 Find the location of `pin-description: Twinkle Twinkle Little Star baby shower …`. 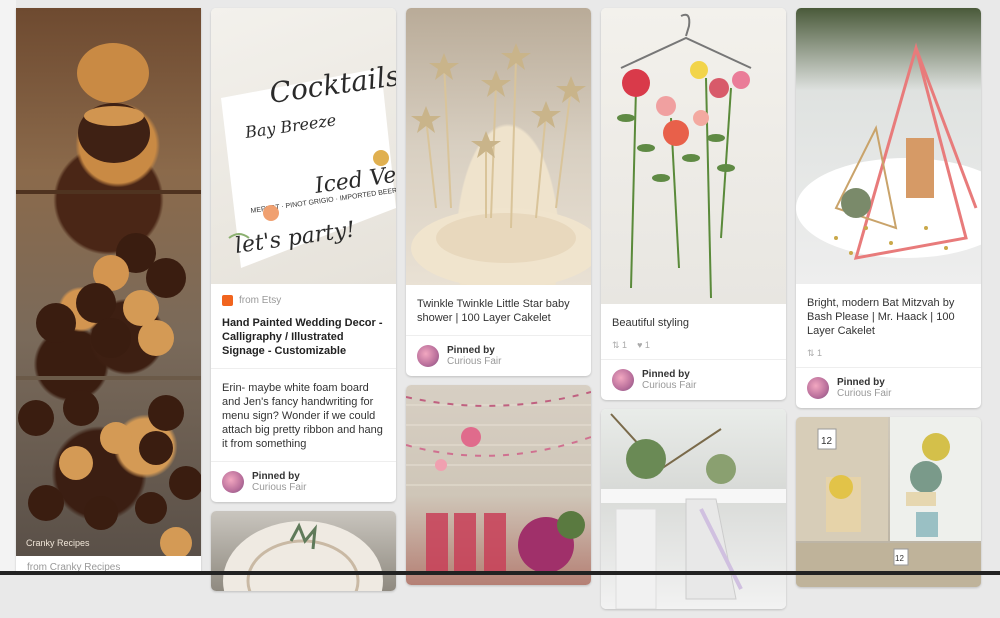

pin-description: Twinkle Twinkle Little Star baby shower … is located at coordinates (493, 311).